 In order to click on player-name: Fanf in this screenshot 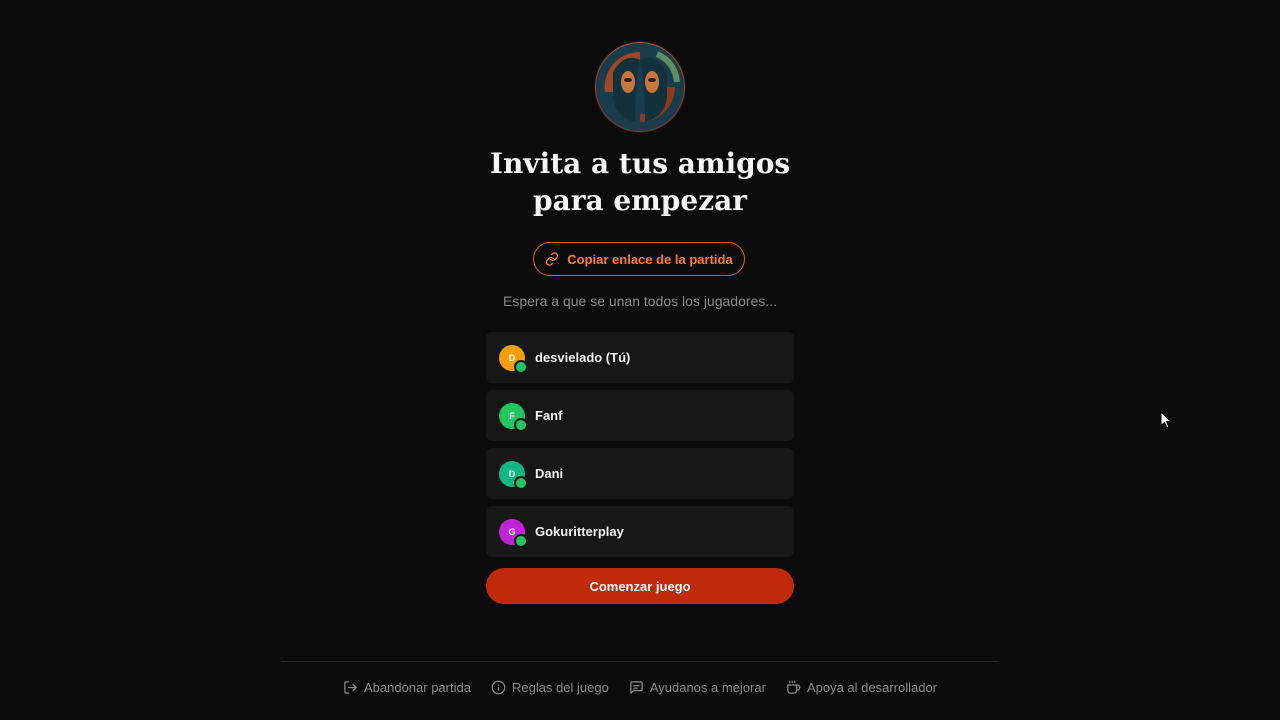, I will do `click(549, 415)`.